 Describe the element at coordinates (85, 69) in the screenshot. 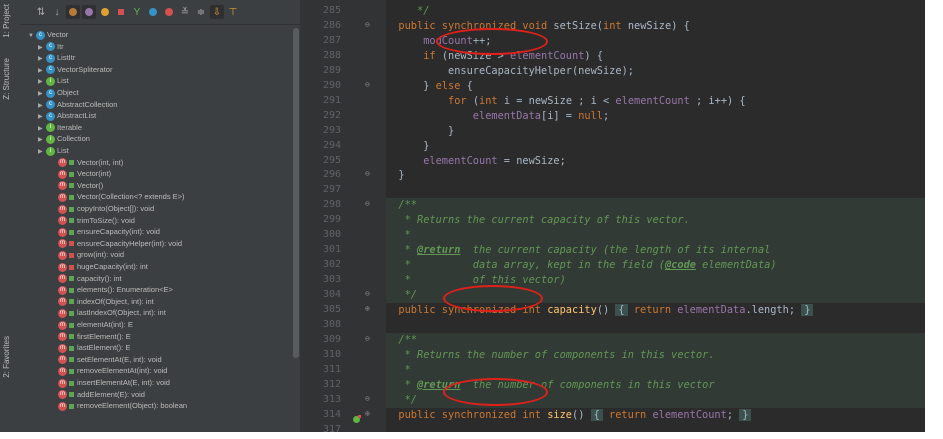

I see `tree-item-label: VectorSpliterator` at that location.